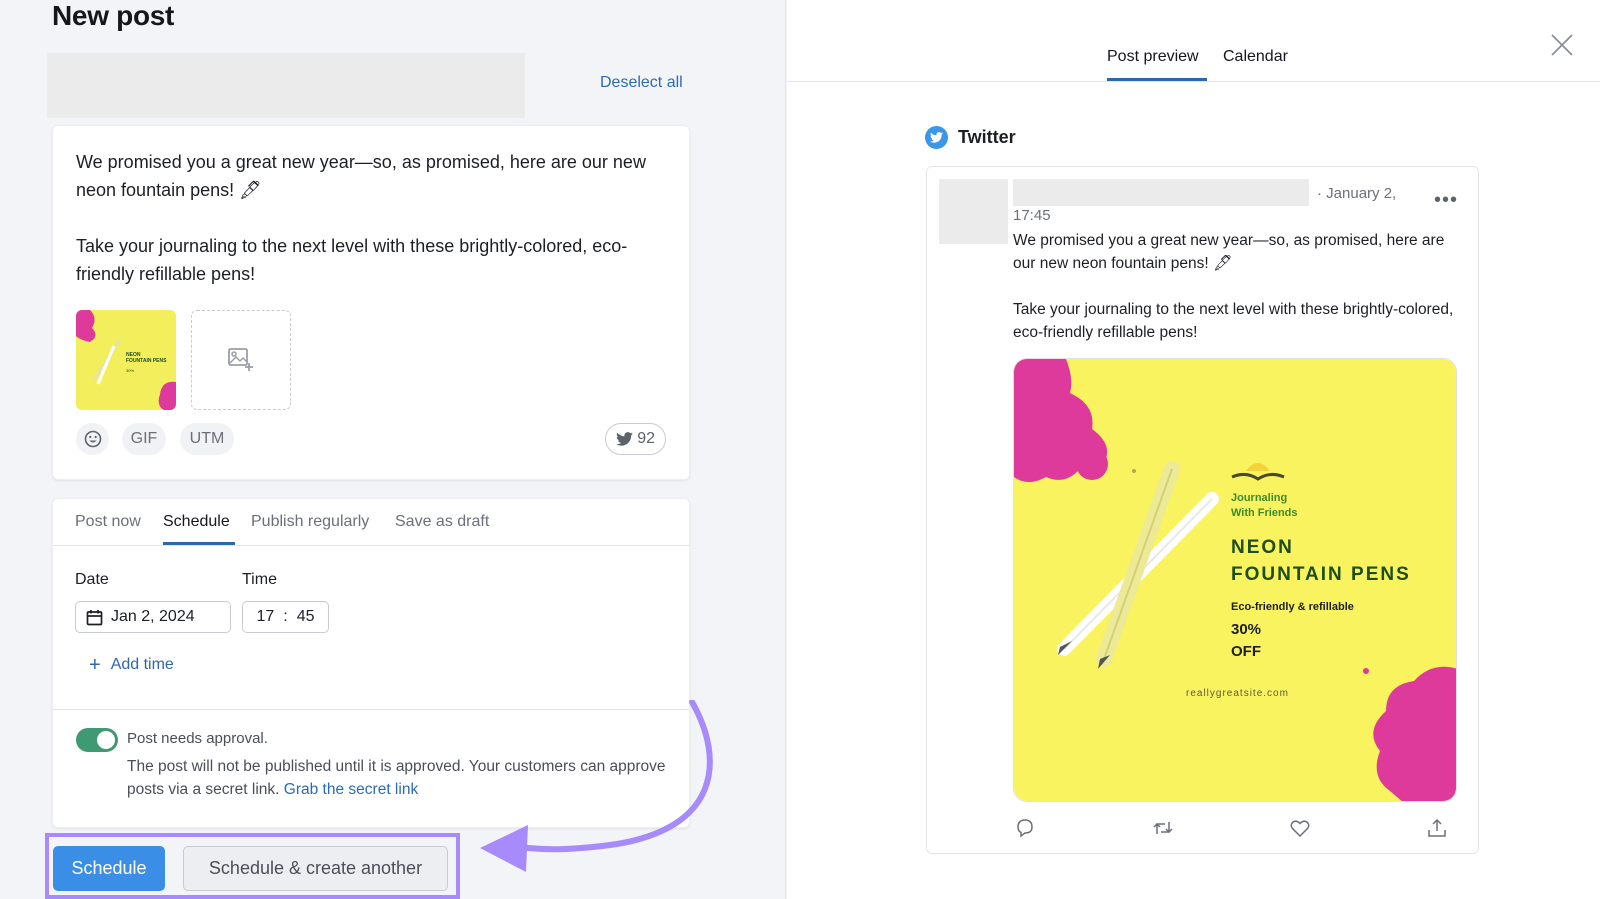 The height and width of the screenshot is (899, 1600). Describe the element at coordinates (95, 665) in the screenshot. I see `plus-icon: +` at that location.